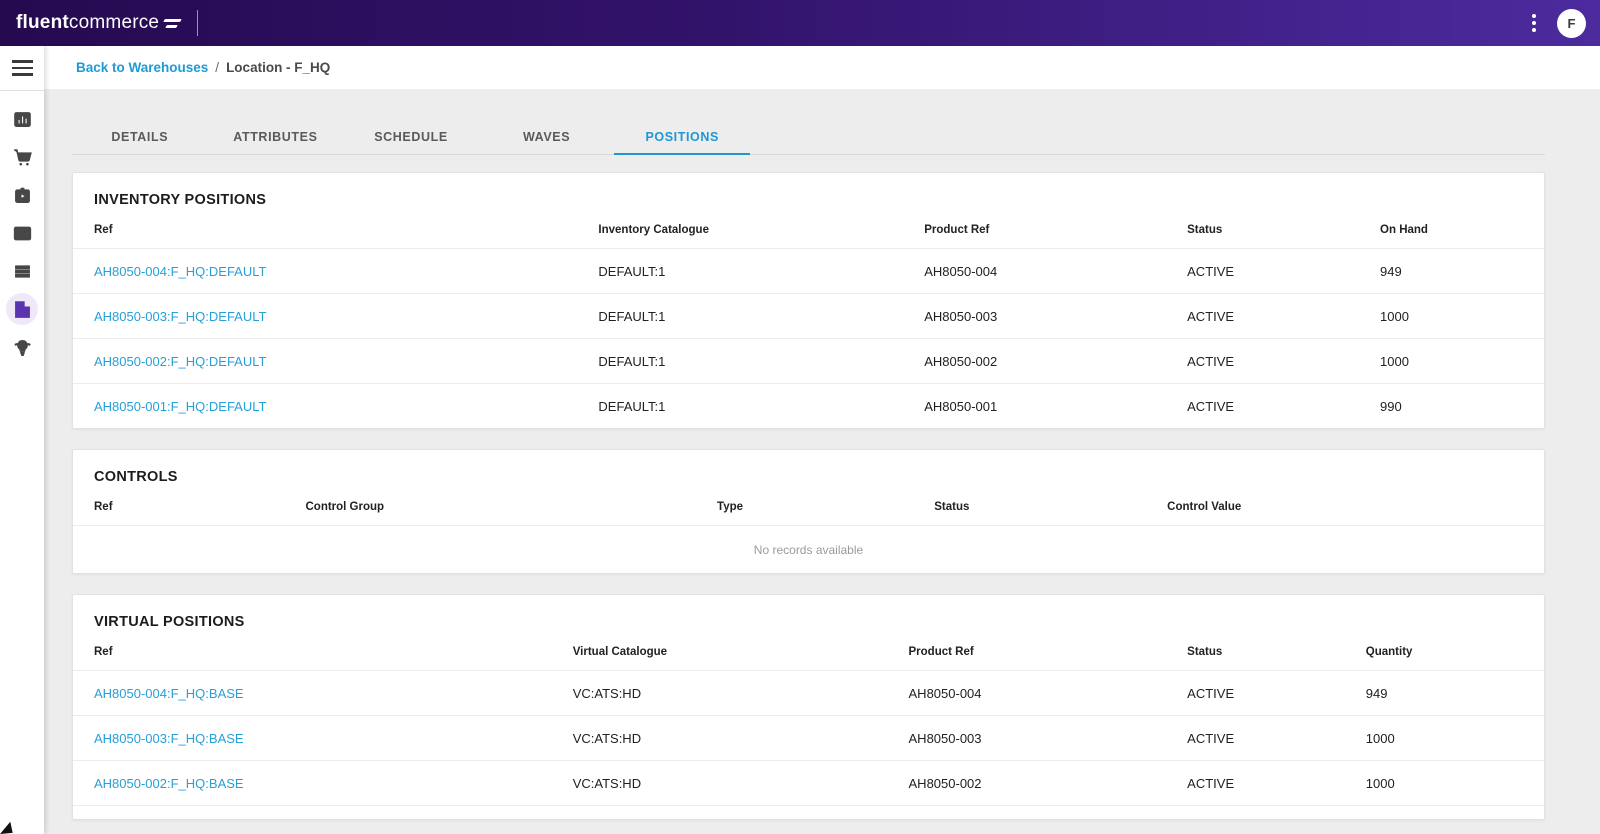  I want to click on brand-logo: fluentcommerce, so click(107, 23).